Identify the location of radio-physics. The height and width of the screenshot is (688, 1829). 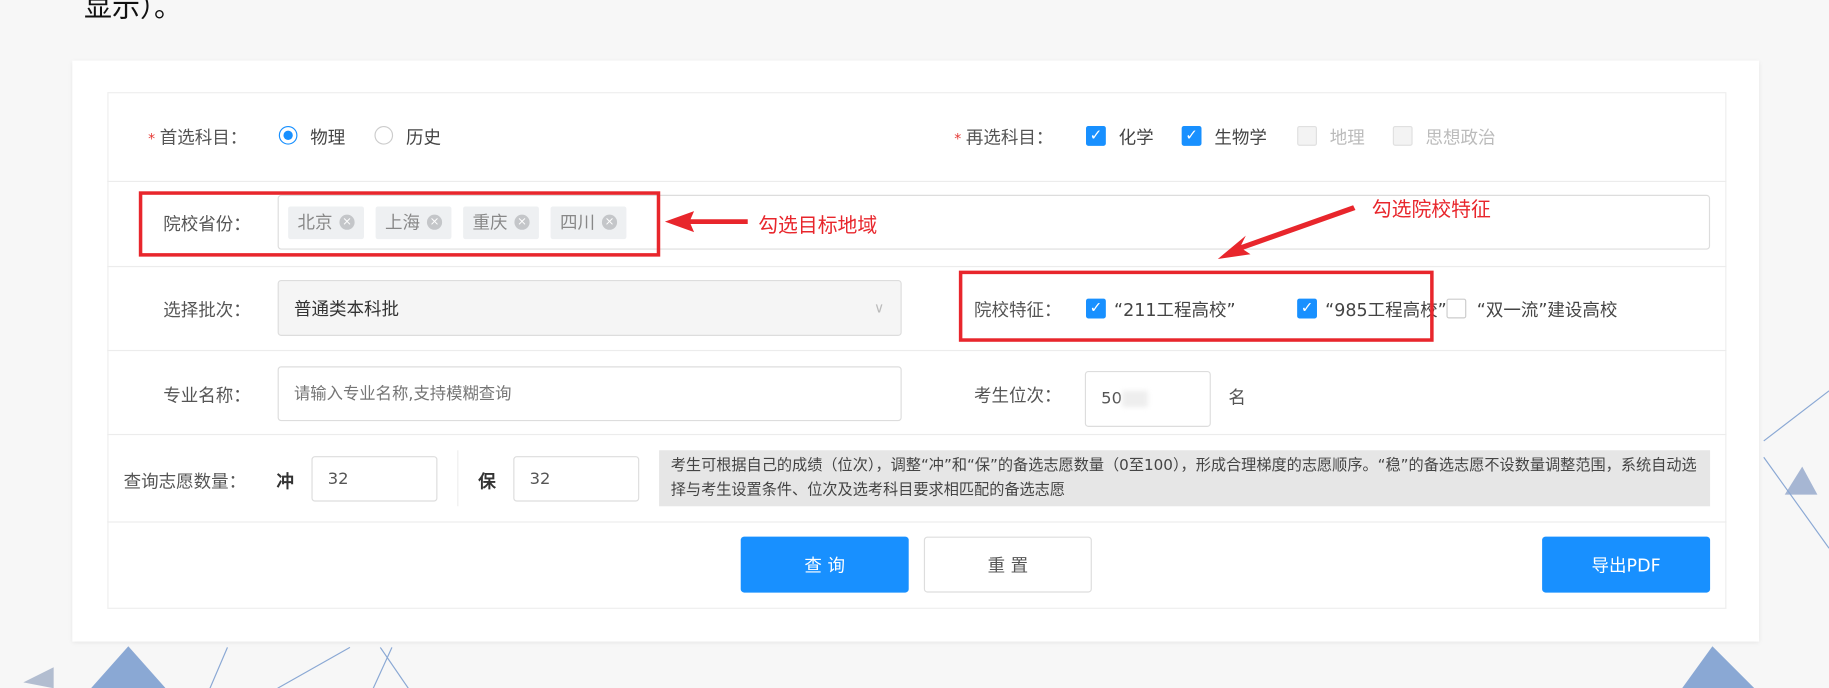
(288, 135).